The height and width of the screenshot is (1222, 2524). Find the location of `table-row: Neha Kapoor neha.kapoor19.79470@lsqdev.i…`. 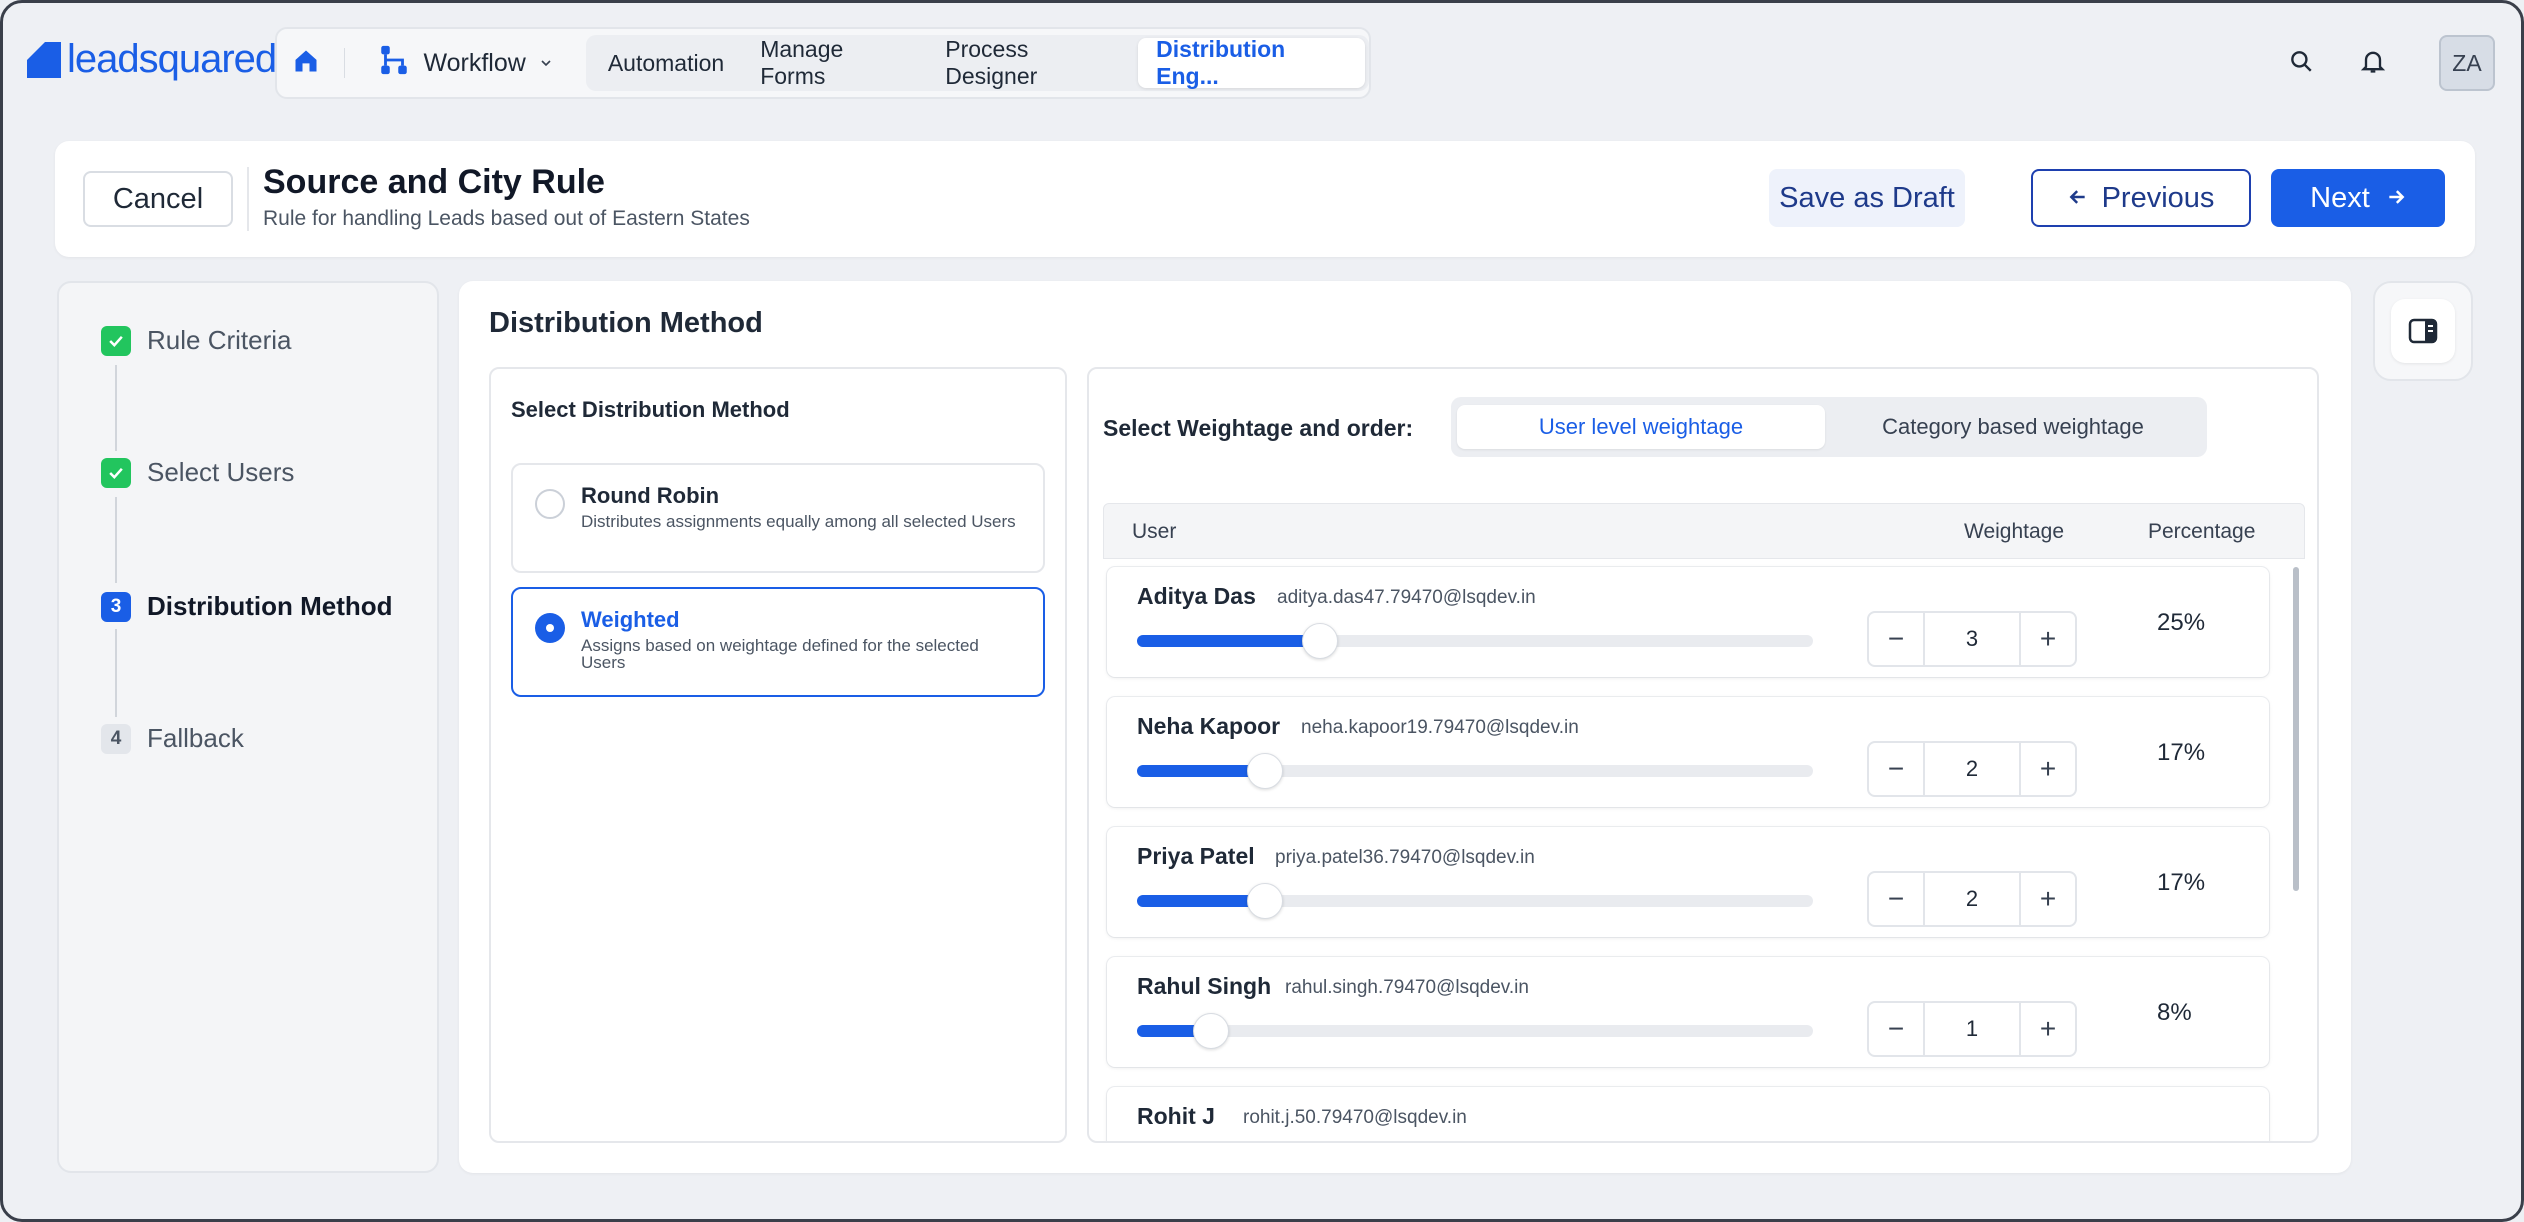

table-row: Neha Kapoor neha.kapoor19.79470@lsqdev.i… is located at coordinates (1688, 752).